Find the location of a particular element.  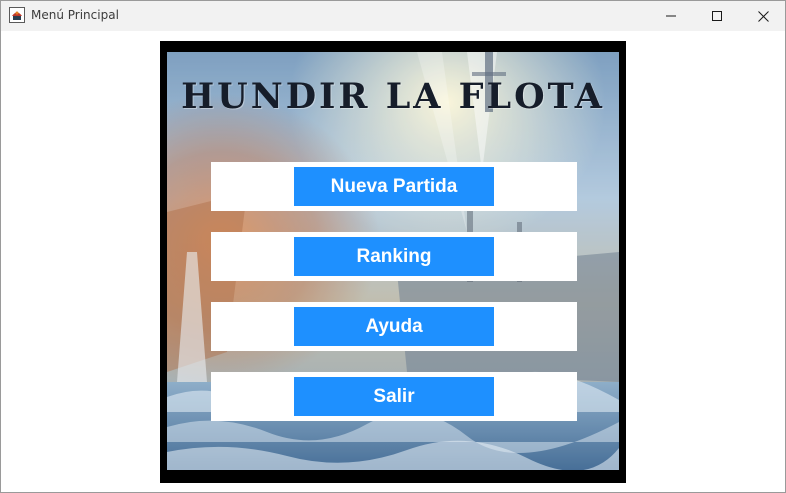

maximize-button is located at coordinates (717, 16).